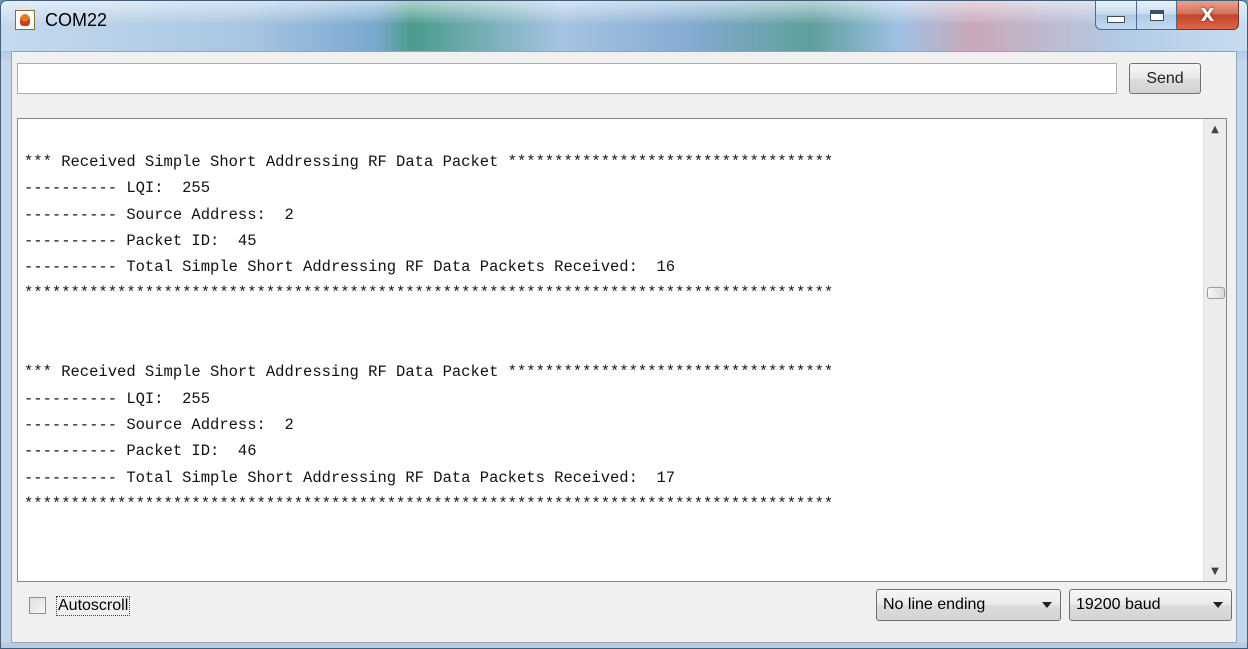  I want to click on scroll-down-arrow-icon: ▼, so click(1215, 571).